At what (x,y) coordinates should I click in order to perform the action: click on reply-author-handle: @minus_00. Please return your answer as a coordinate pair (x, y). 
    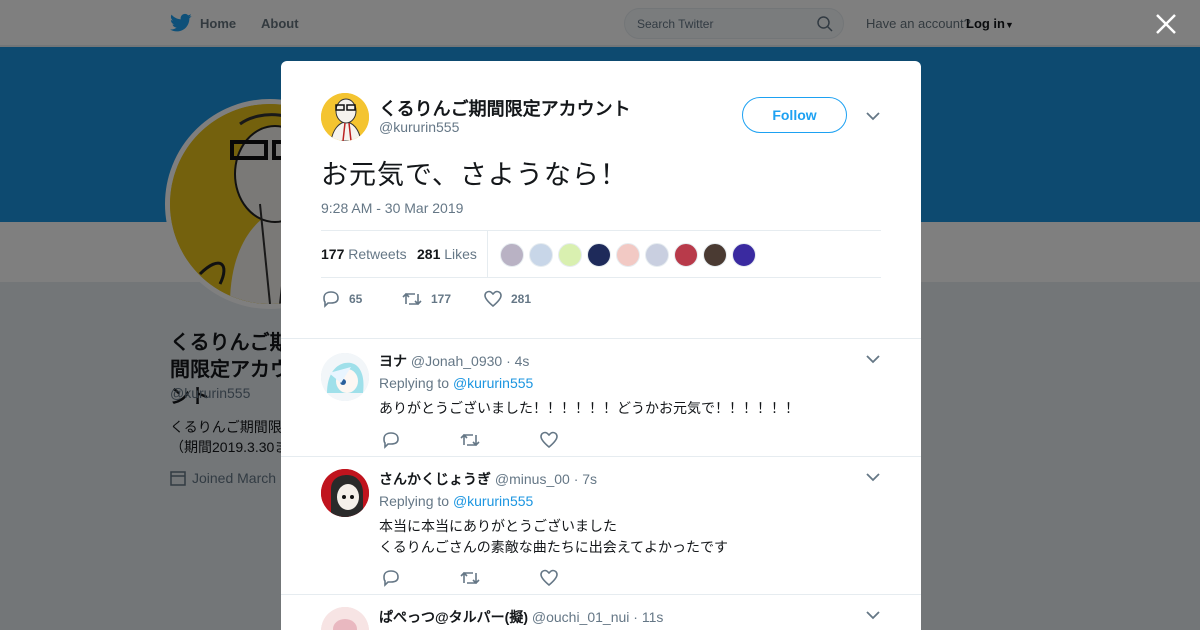
    Looking at the image, I should click on (532, 479).